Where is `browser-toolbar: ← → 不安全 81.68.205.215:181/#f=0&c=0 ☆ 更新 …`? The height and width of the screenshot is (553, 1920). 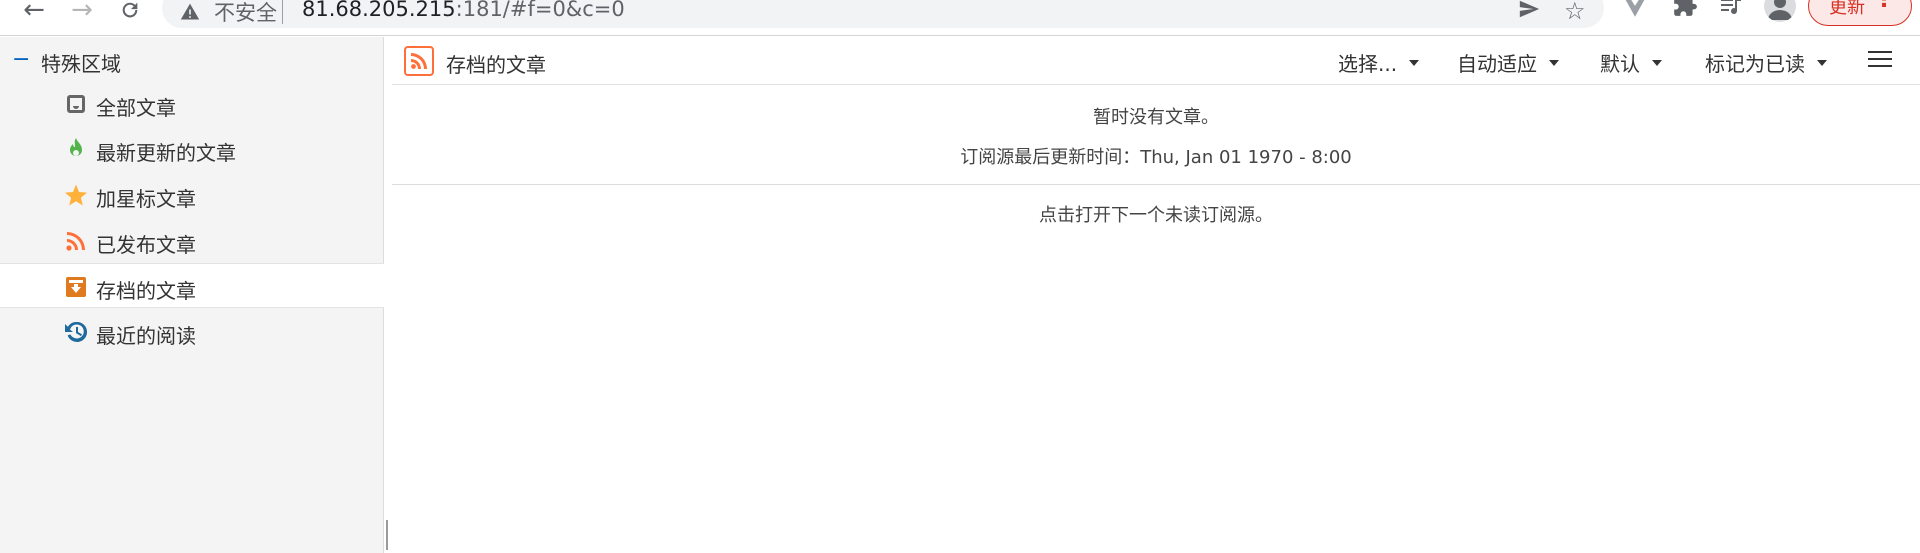
browser-toolbar: ← → 不安全 81.68.205.215:181/#f=0&c=0 ☆ 更新 … is located at coordinates (960, 18).